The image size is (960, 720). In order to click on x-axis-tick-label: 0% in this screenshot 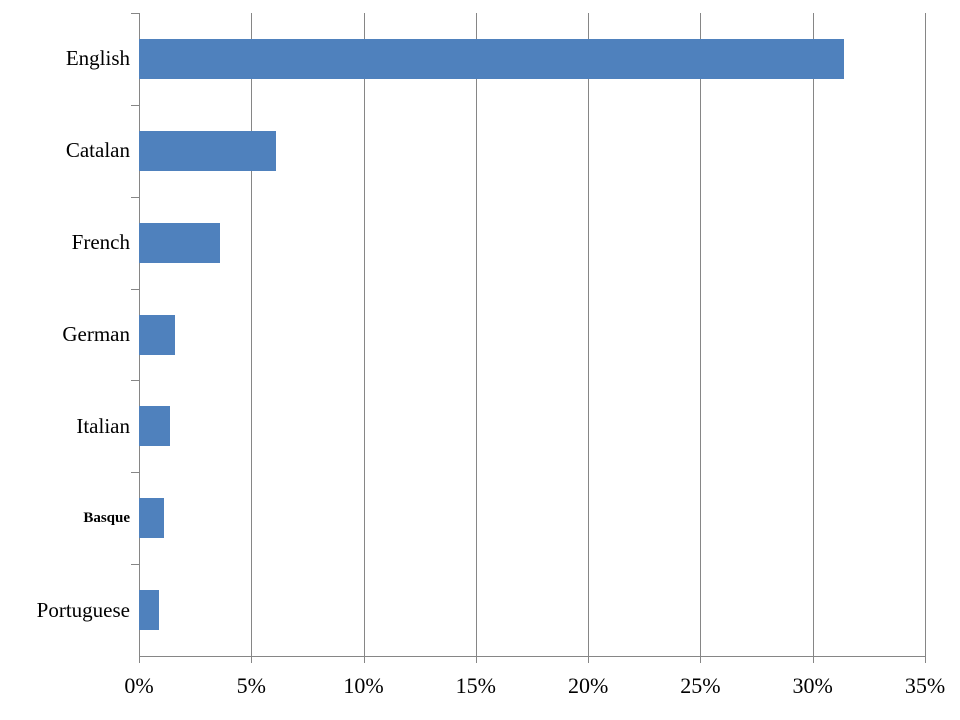, I will do `click(139, 685)`.